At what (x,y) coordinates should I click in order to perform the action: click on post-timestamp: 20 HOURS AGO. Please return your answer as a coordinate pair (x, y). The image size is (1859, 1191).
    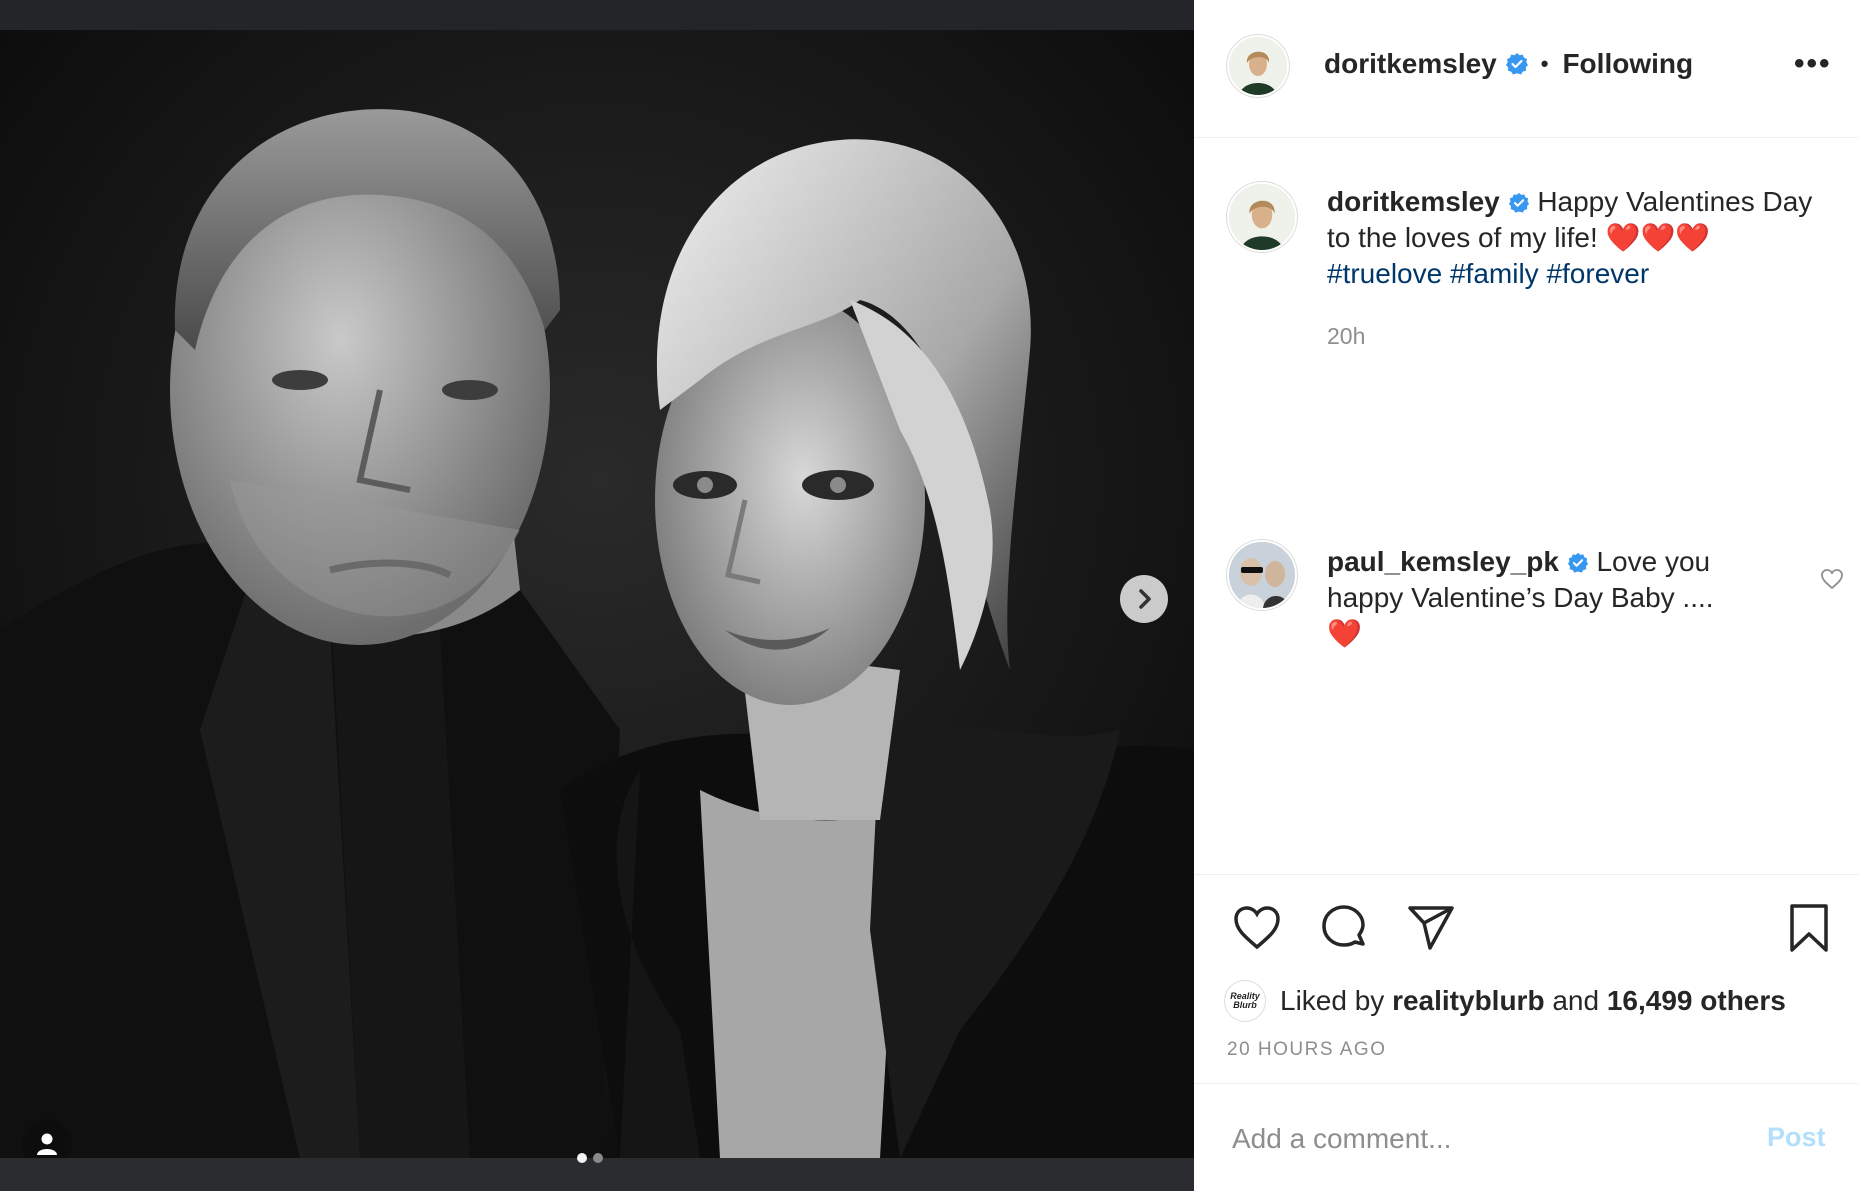
    Looking at the image, I should click on (1307, 1050).